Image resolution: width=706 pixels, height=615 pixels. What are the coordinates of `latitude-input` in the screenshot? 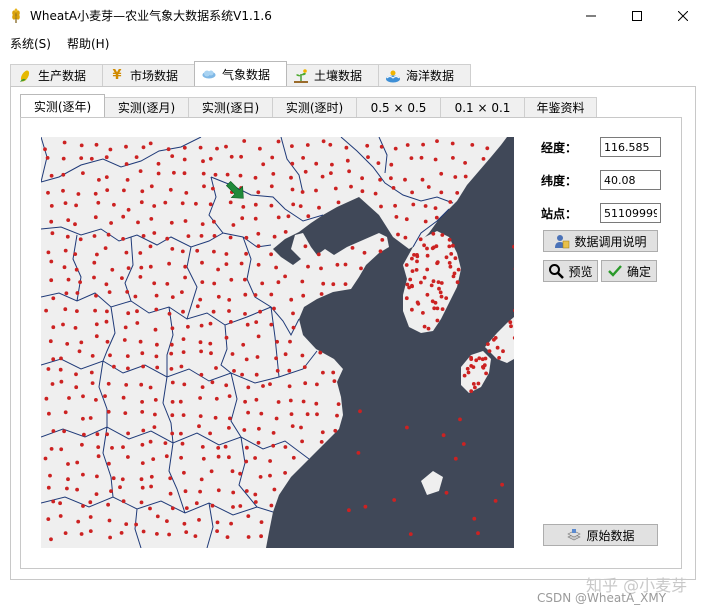 It's located at (630, 180).